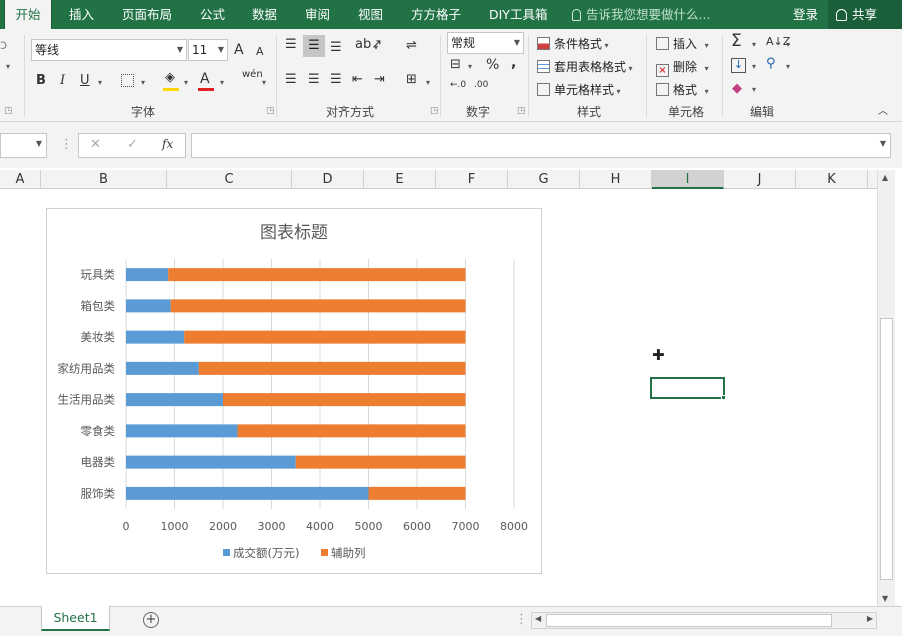 The image size is (902, 636). Describe the element at coordinates (368, 44) in the screenshot. I see `orientation-icon: ab↗` at that location.